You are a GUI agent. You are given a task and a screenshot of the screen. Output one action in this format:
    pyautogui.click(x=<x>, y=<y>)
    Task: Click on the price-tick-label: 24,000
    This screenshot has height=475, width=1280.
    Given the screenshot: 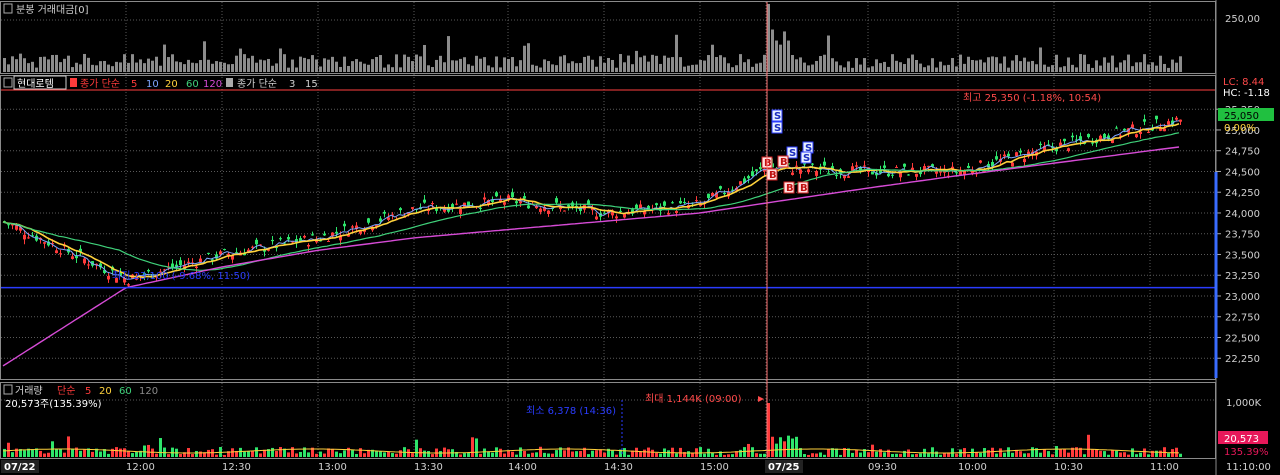 What is the action you would take?
    pyautogui.click(x=1242, y=214)
    